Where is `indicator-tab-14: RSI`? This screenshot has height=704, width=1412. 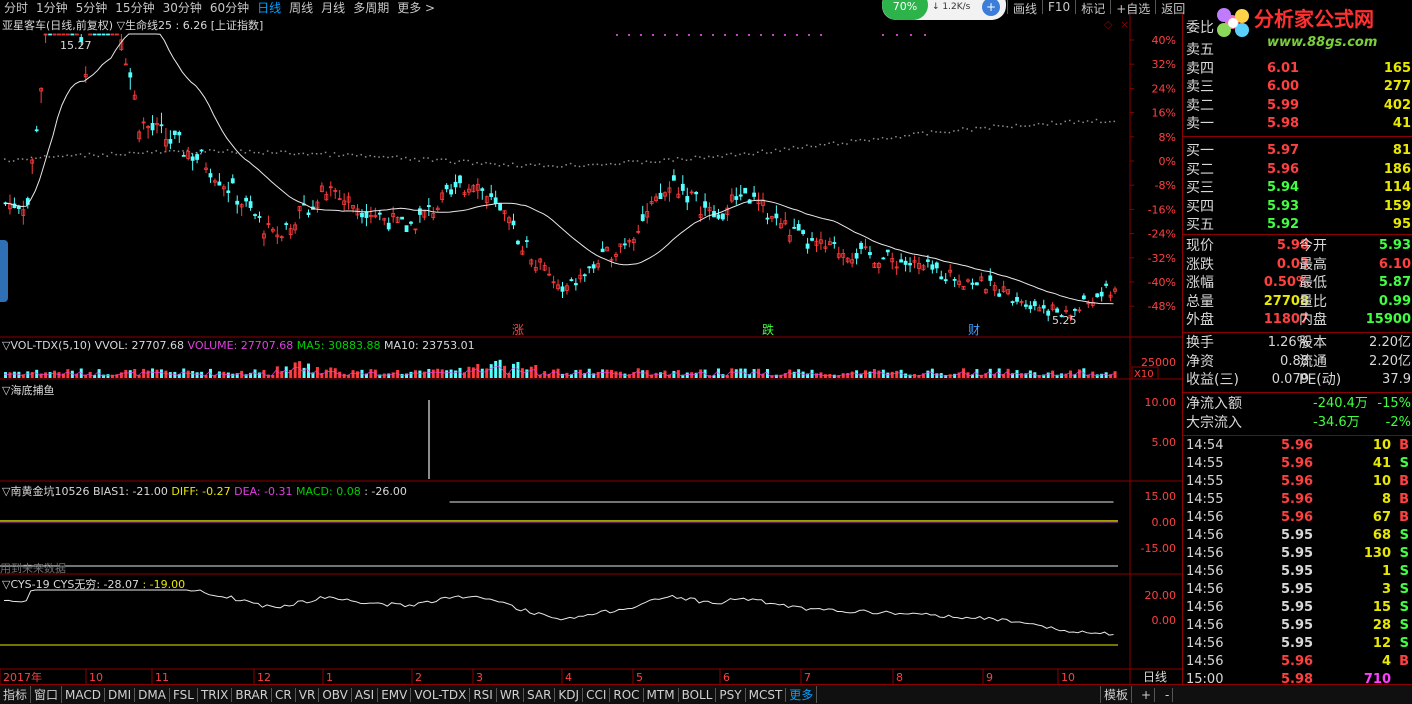 indicator-tab-14: RSI is located at coordinates (483, 694).